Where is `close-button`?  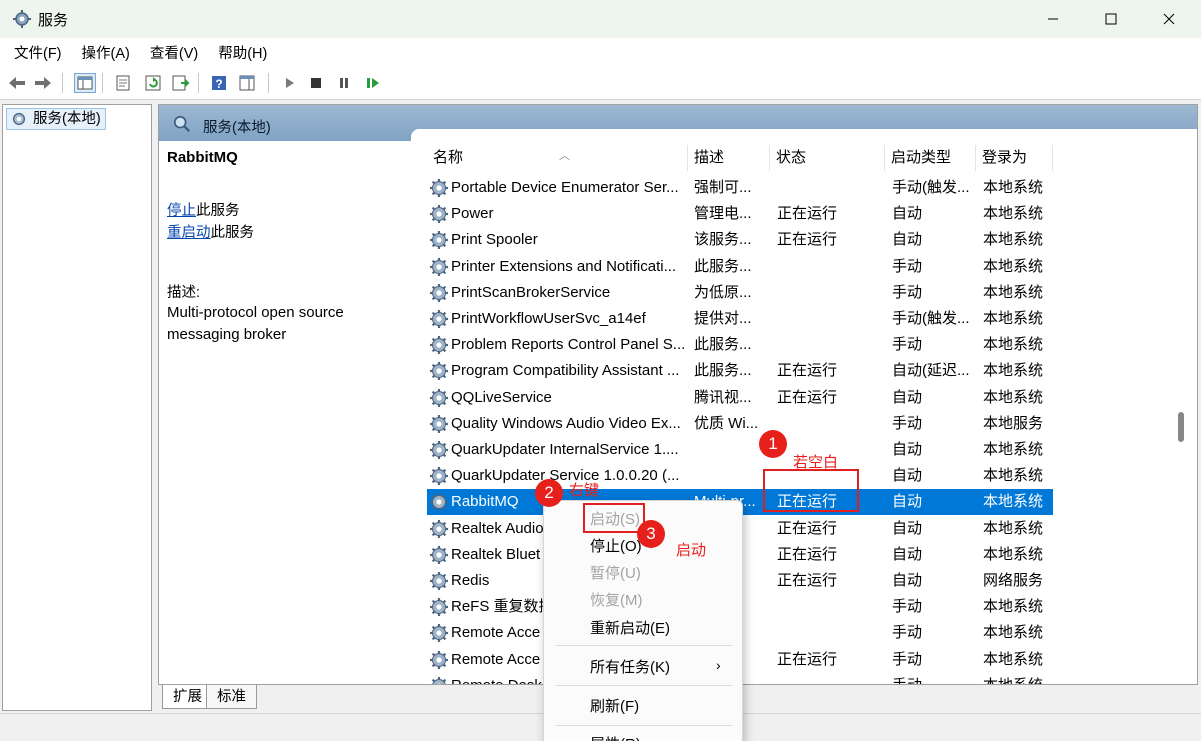
close-button is located at coordinates (1169, 19).